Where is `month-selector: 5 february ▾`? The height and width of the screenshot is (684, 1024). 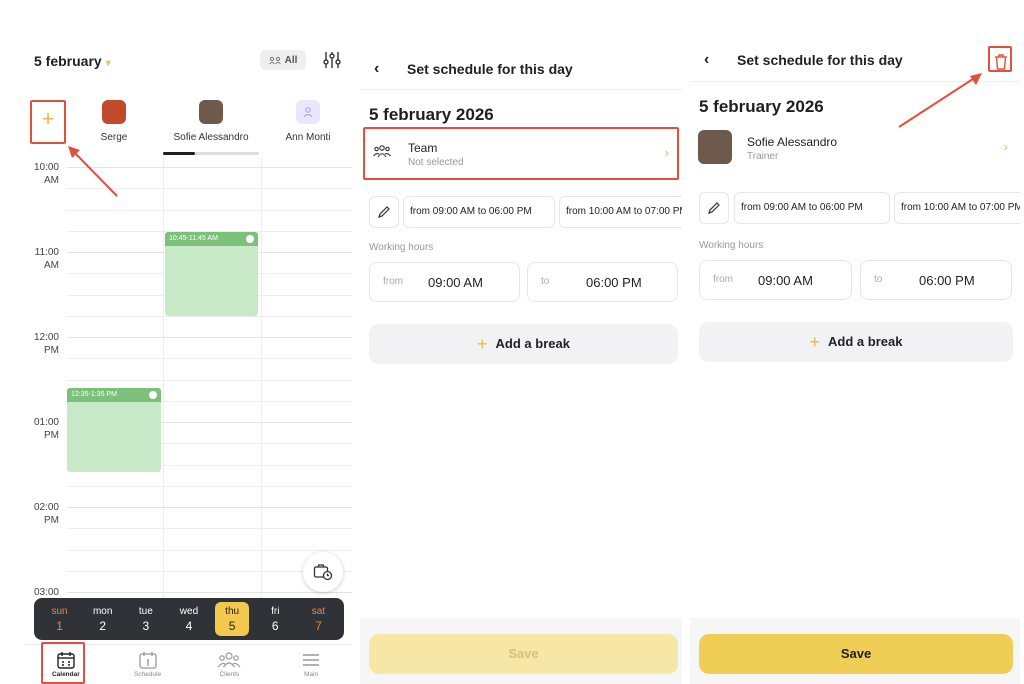 month-selector: 5 february ▾ is located at coordinates (72, 61).